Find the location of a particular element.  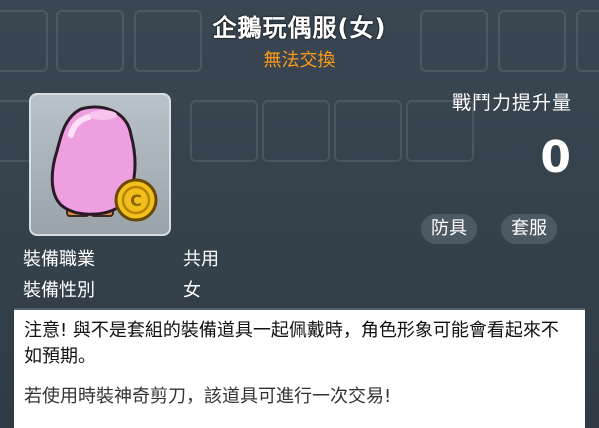

svg-text: C is located at coordinates (136, 200).